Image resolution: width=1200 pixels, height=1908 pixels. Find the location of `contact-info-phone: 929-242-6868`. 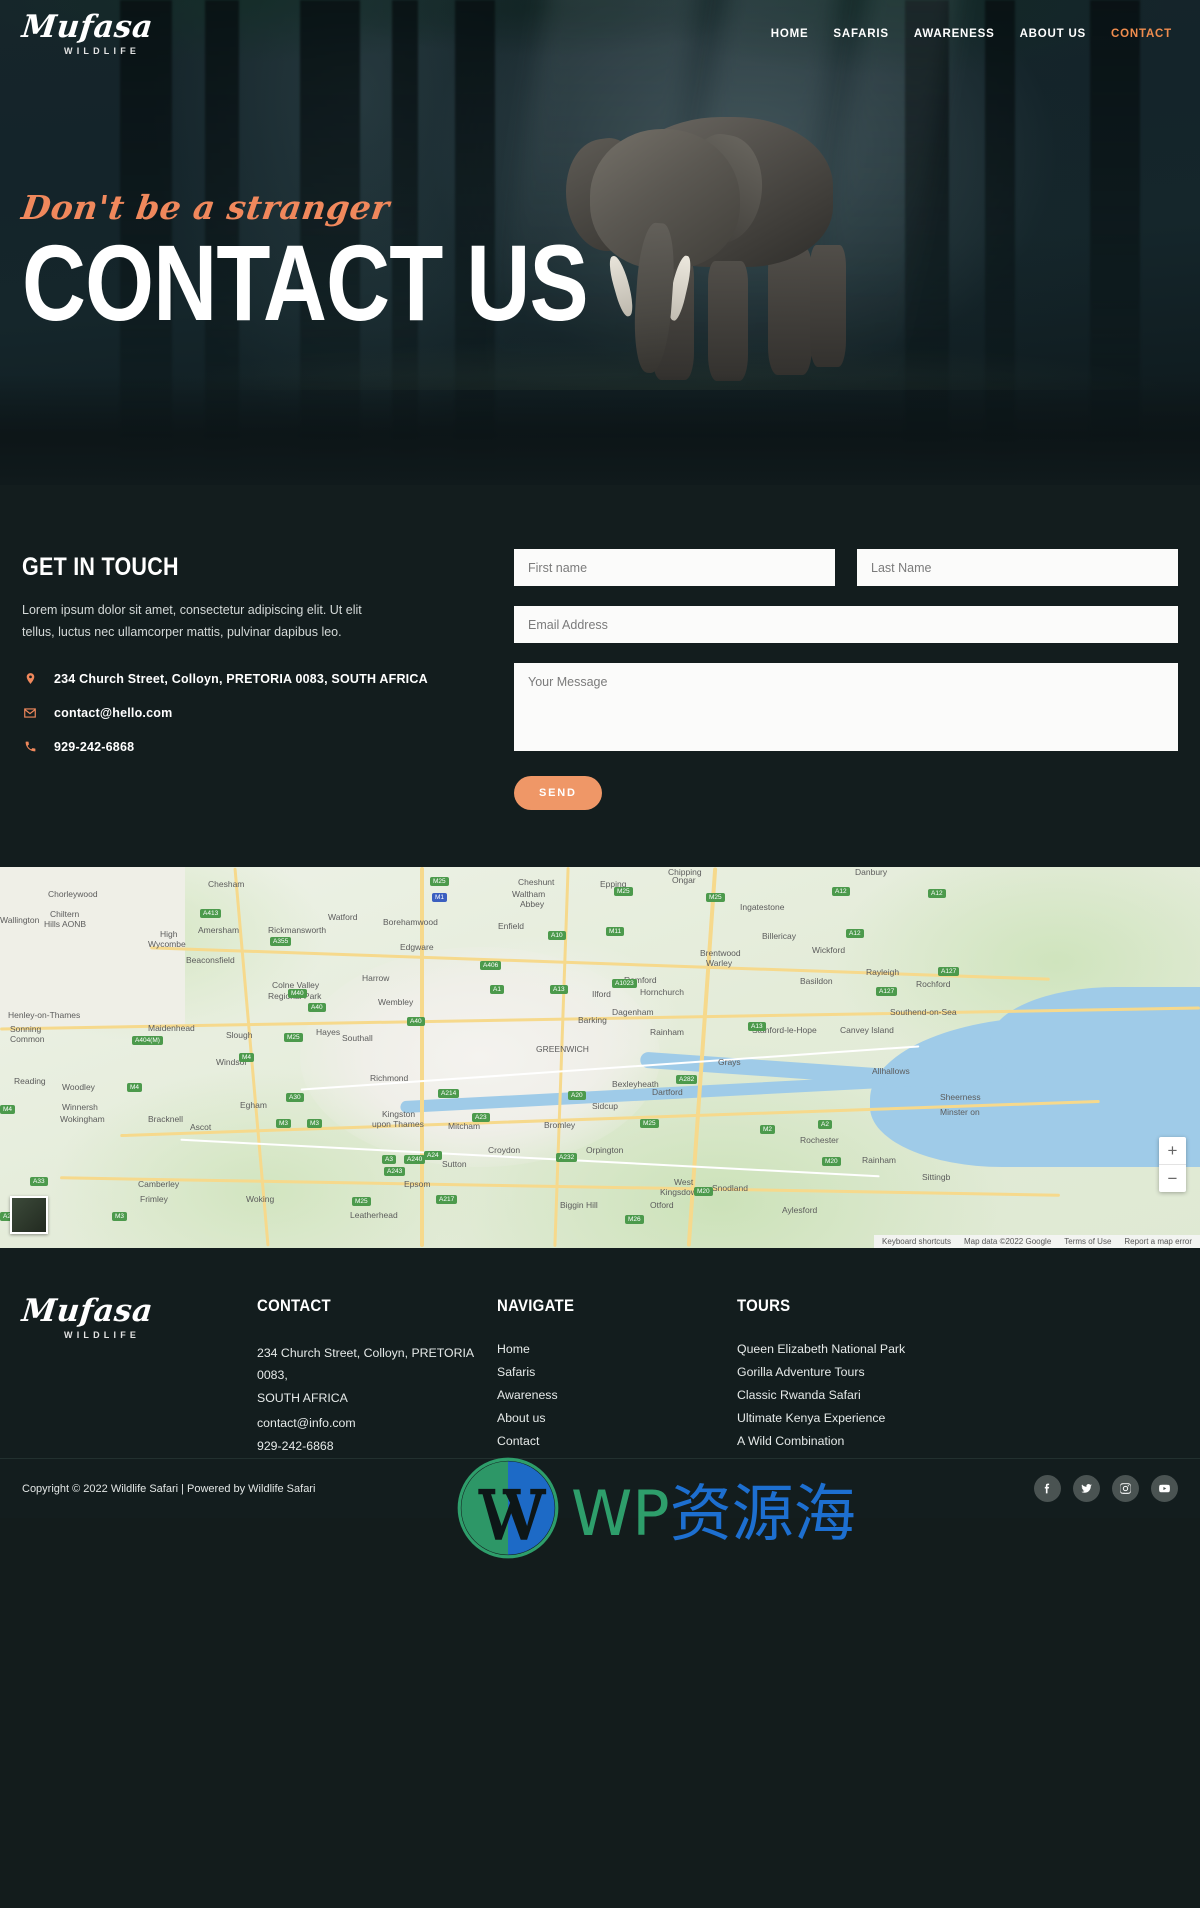

contact-info-phone: 929-242-6868 is located at coordinates (242, 747).